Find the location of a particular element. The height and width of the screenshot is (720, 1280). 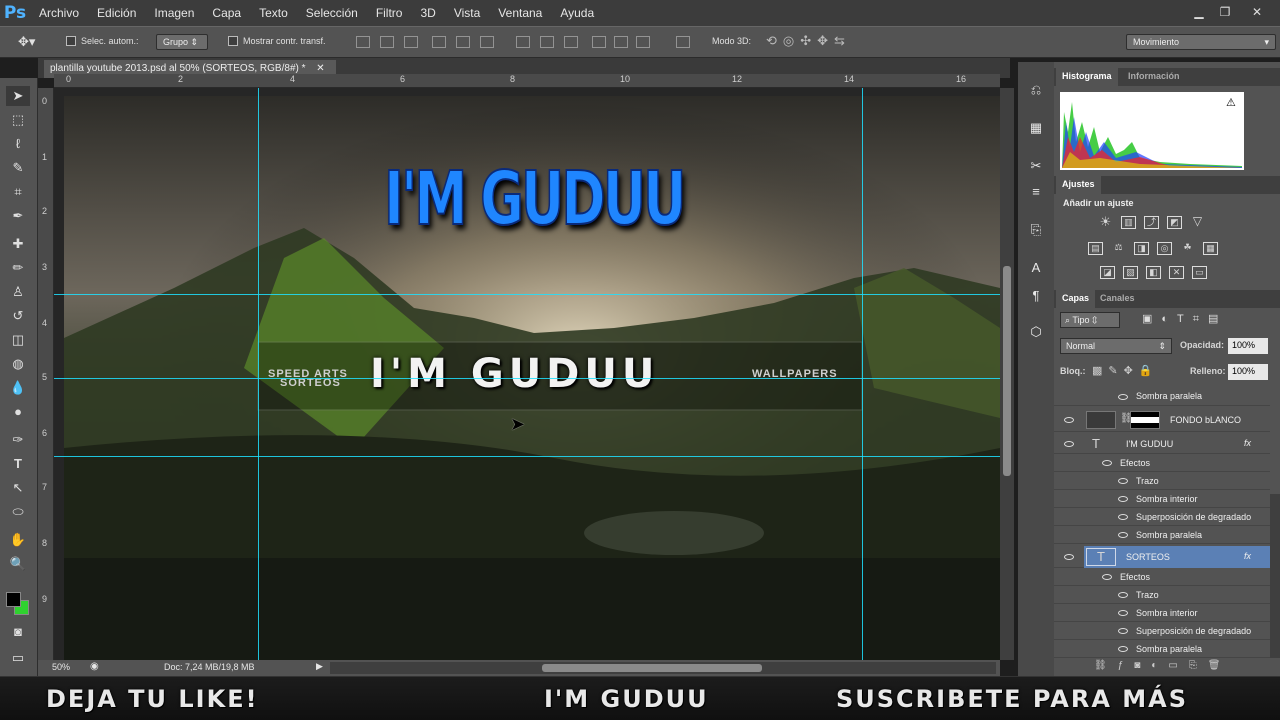

layer-effect-row: Trazo is located at coordinates (1162, 595).